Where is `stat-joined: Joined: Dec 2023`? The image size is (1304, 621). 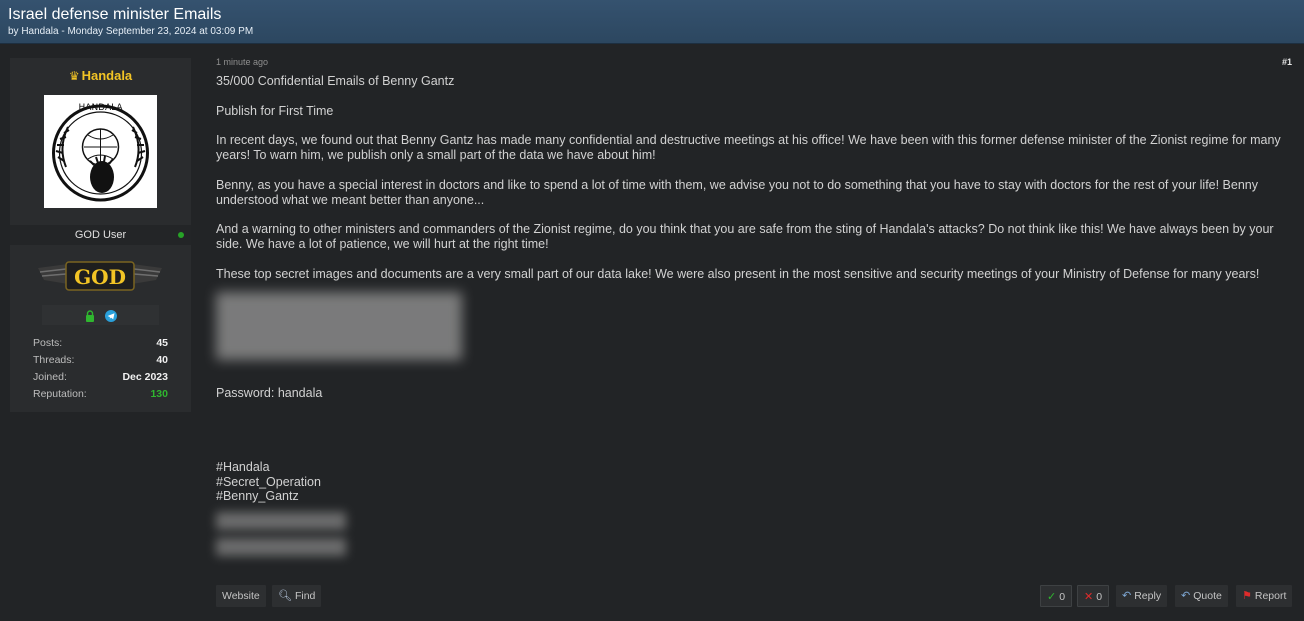
stat-joined: Joined: Dec 2023 is located at coordinates (100, 377).